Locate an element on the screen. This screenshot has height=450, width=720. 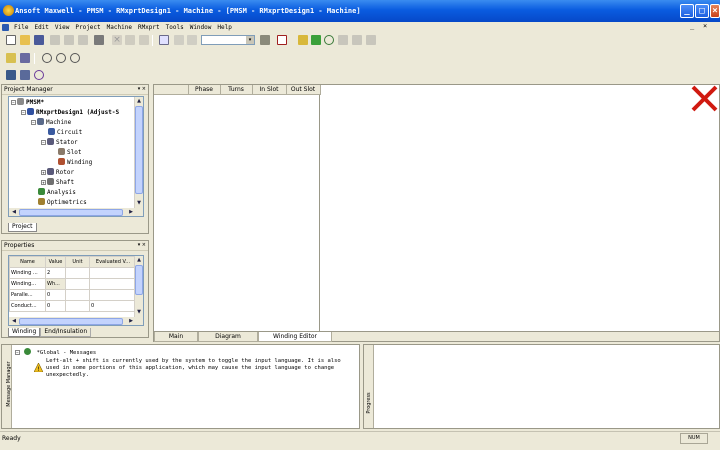
tab-winding-editor: Winding Editor is located at coordinates (295, 337).